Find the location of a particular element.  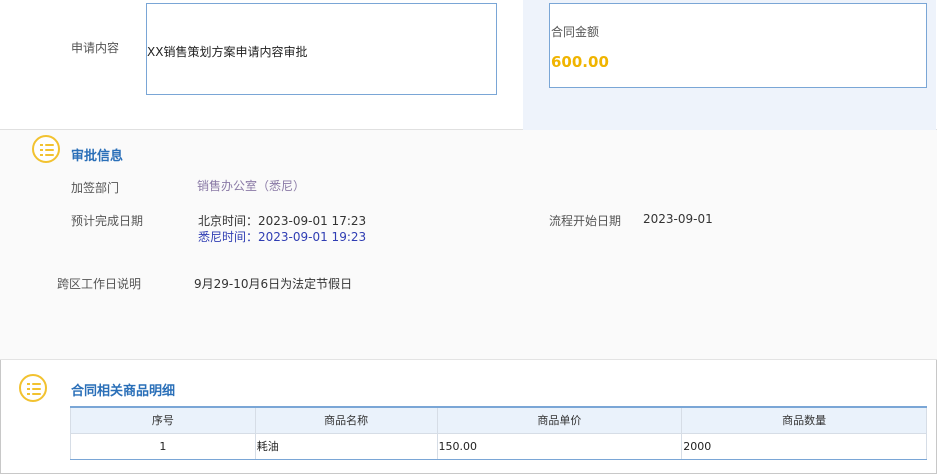

expected-date-label: 预计完成日期 is located at coordinates (107, 221).